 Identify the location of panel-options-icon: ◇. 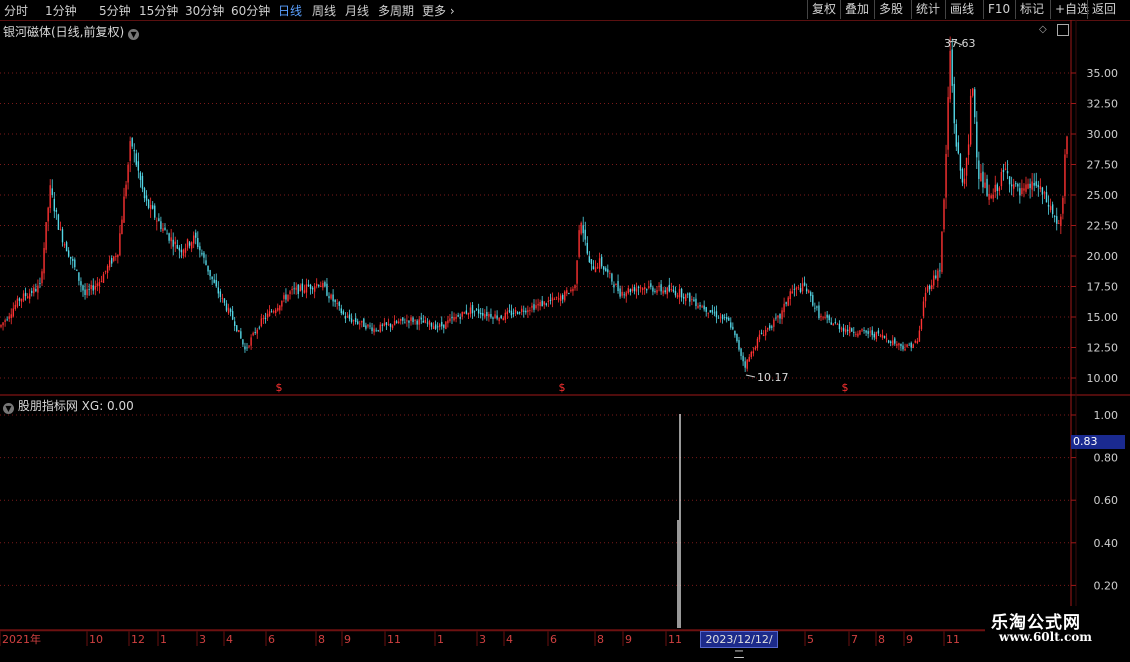
(1043, 29).